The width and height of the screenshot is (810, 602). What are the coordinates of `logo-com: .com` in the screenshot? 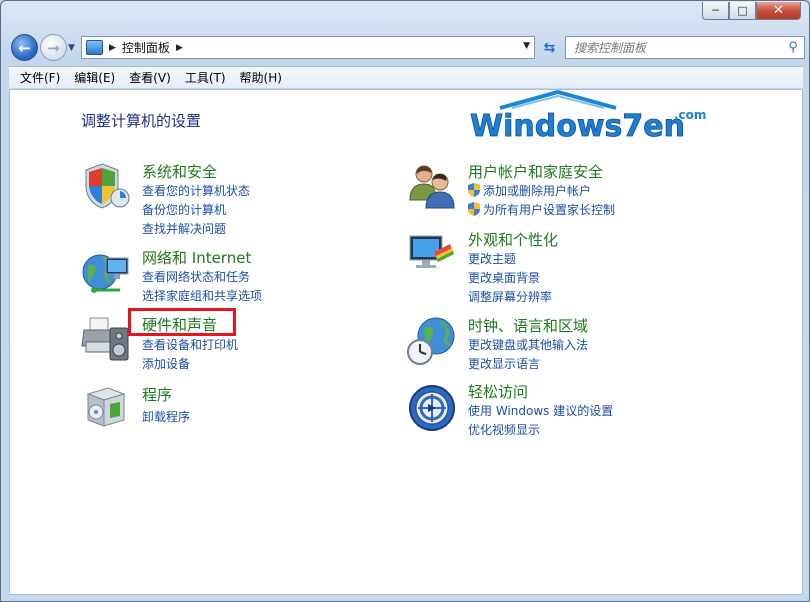 It's located at (690, 115).